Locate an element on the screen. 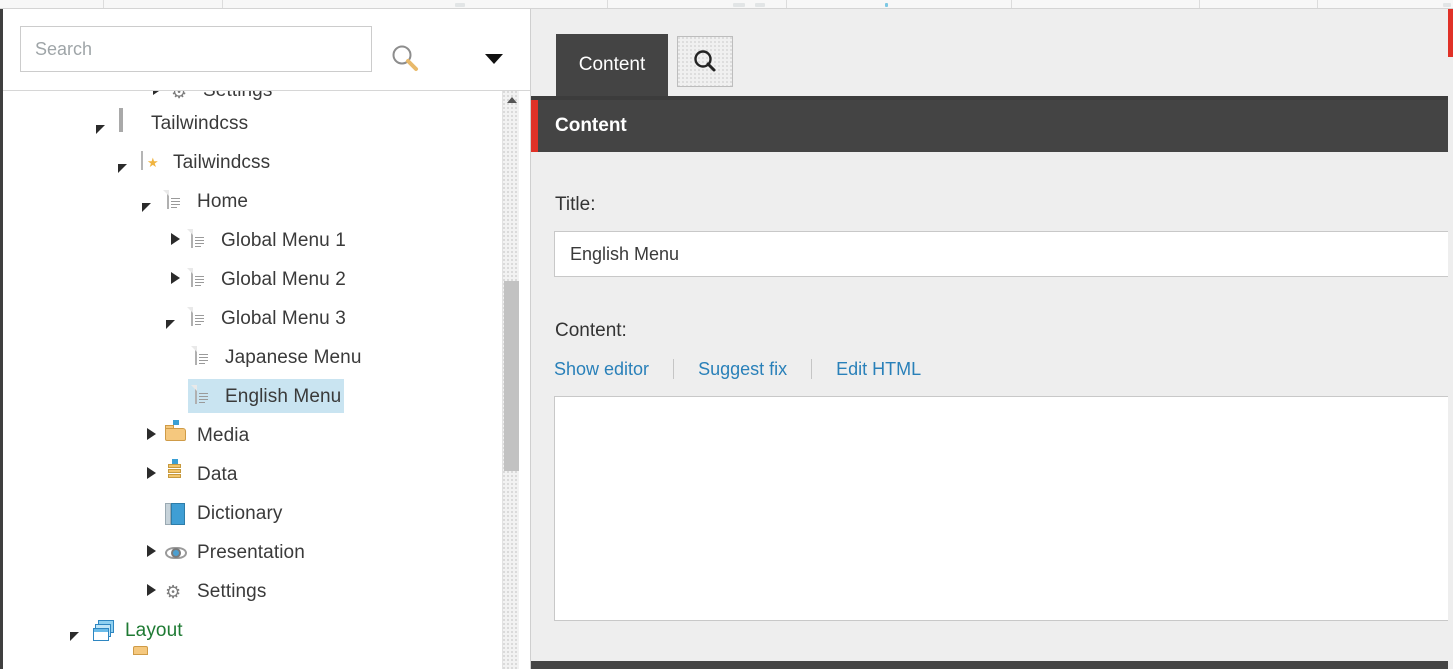 This screenshot has width=1453, height=669. dictionary-icon is located at coordinates (177, 513).